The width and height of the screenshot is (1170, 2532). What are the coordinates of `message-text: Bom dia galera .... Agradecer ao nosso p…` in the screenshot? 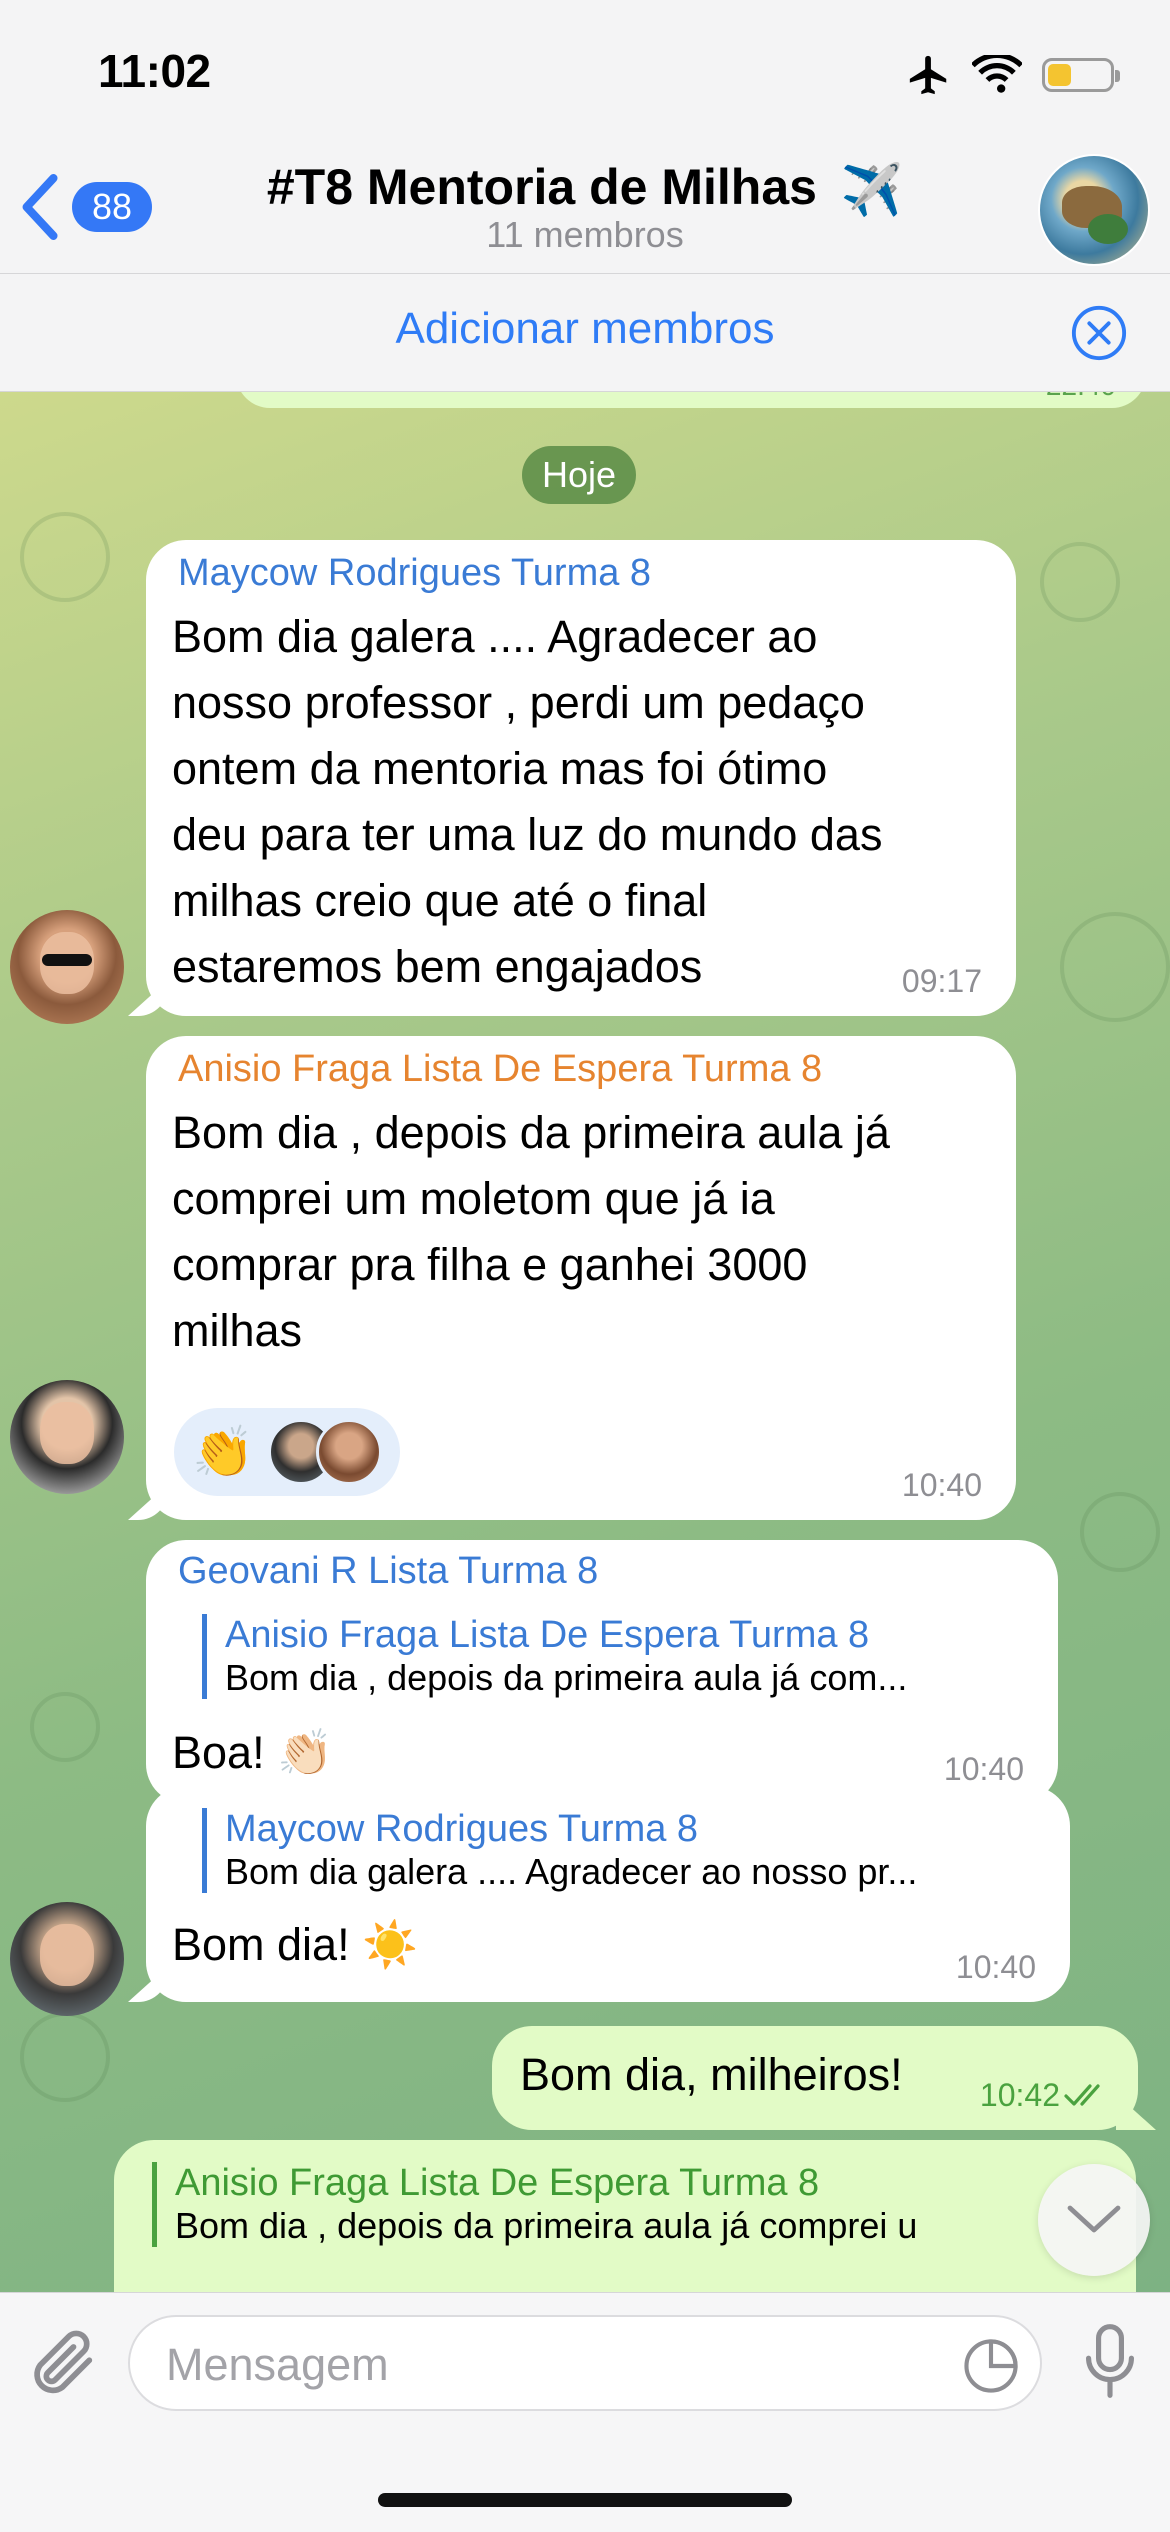 It's located at (527, 802).